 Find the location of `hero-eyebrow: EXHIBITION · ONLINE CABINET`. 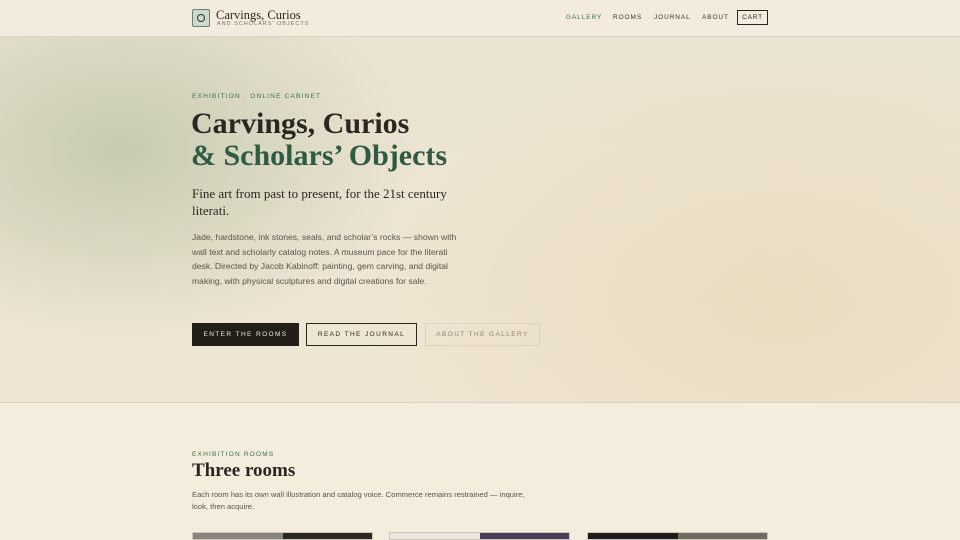

hero-eyebrow: EXHIBITION · ONLINE CABINET is located at coordinates (257, 96).